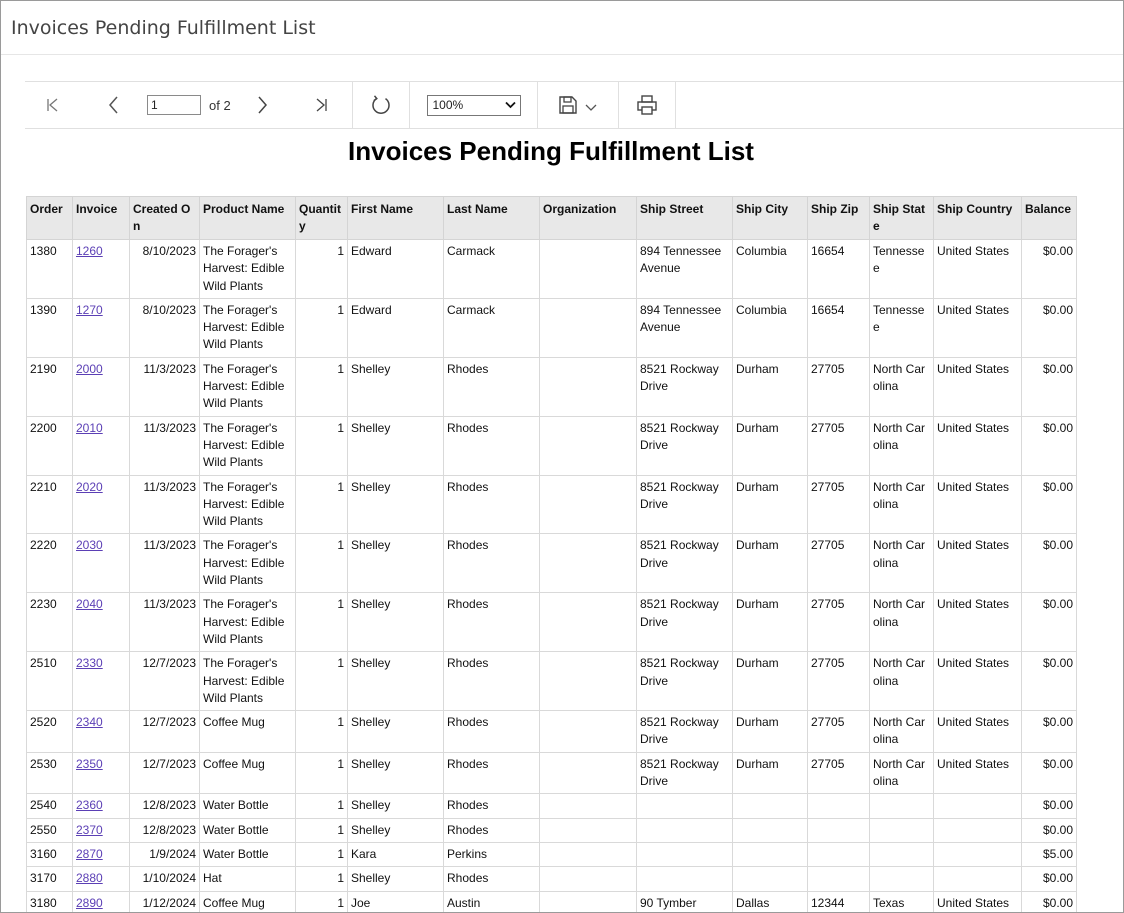  Describe the element at coordinates (770, 218) in the screenshot. I see `column-header-ship-city: Ship City` at that location.